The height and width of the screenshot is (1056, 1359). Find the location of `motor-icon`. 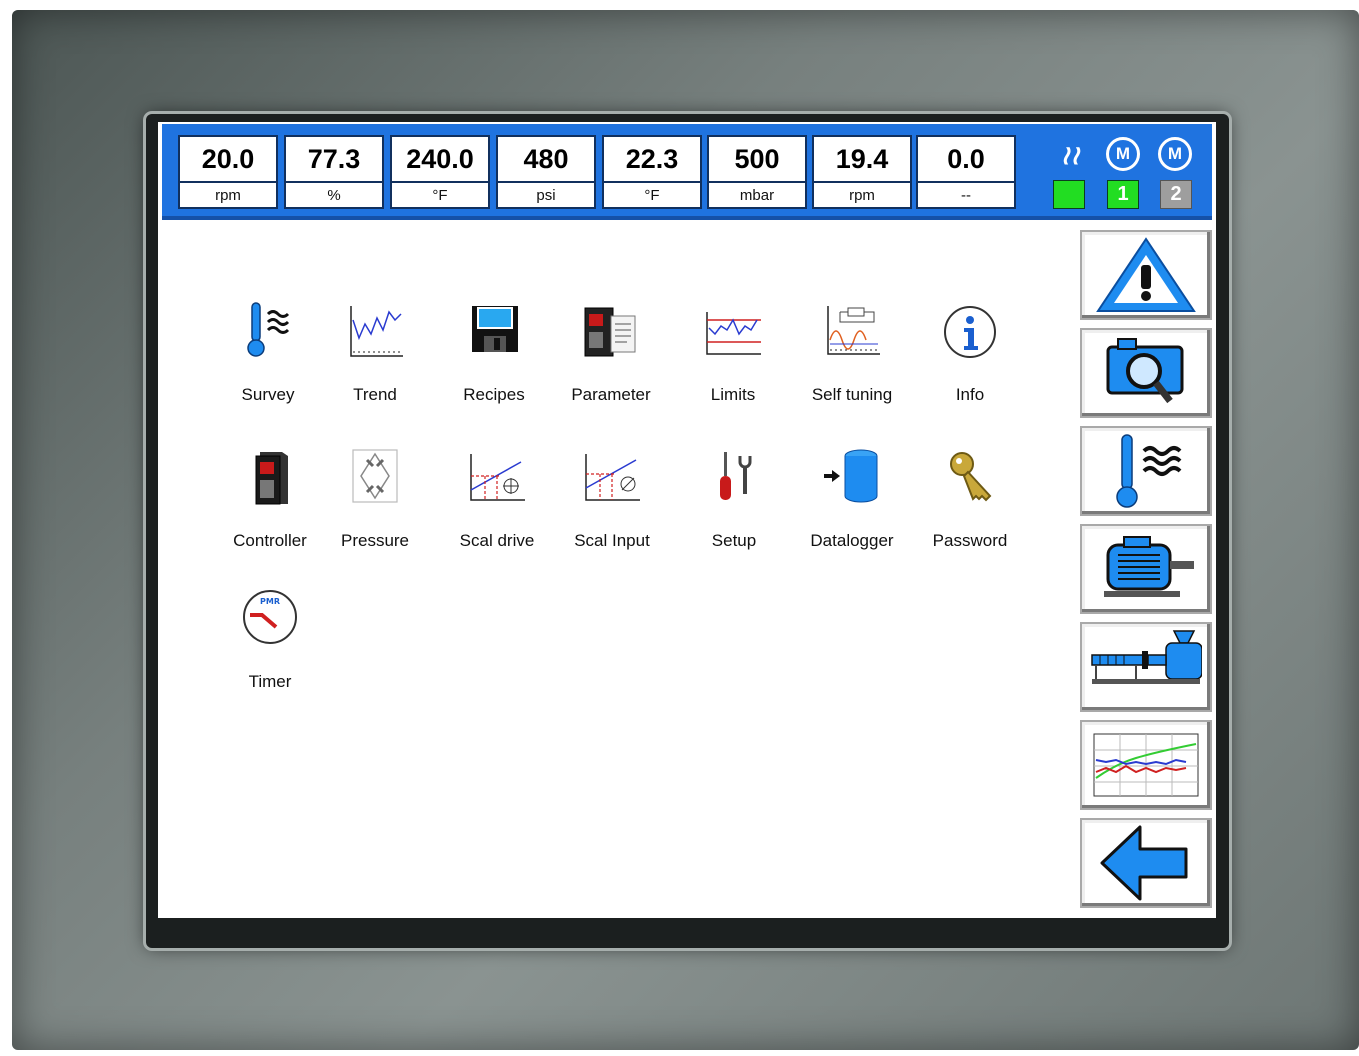

motor-icon is located at coordinates (1149, 566).